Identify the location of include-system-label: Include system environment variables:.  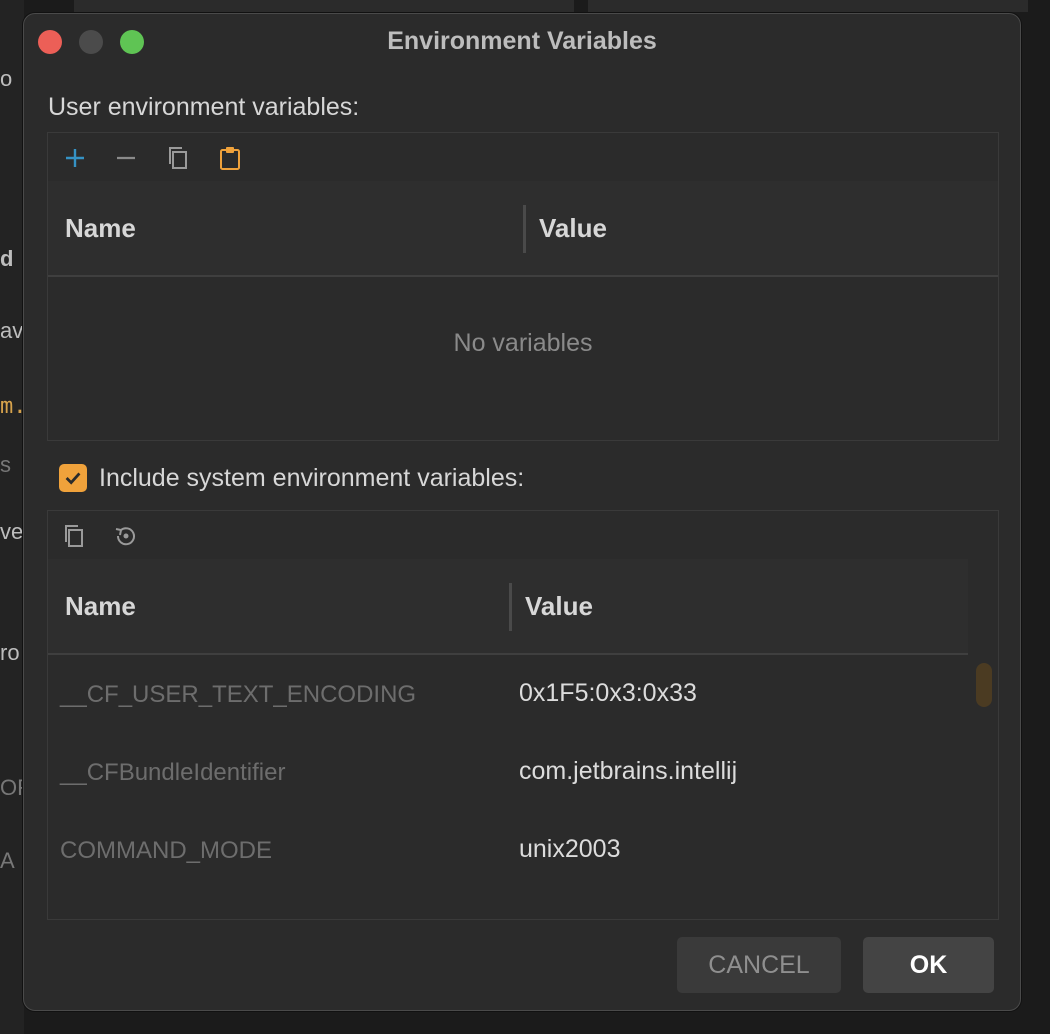
(312, 477).